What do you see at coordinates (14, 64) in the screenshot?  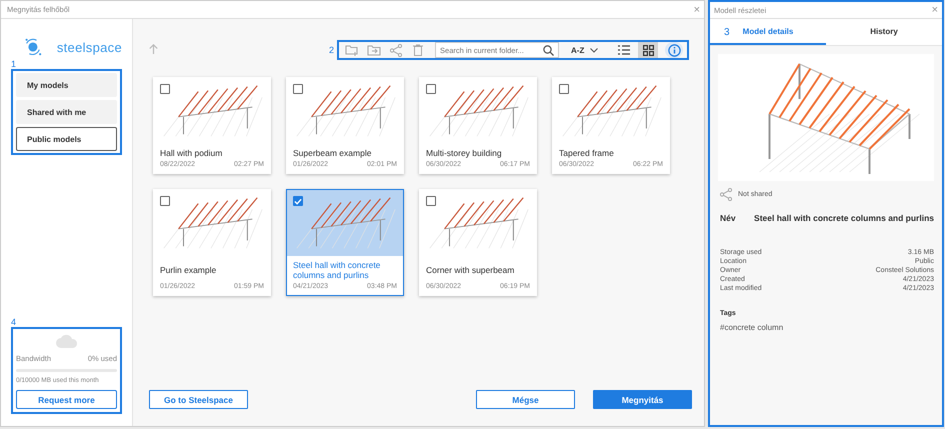 I see `callout-number: 1` at bounding box center [14, 64].